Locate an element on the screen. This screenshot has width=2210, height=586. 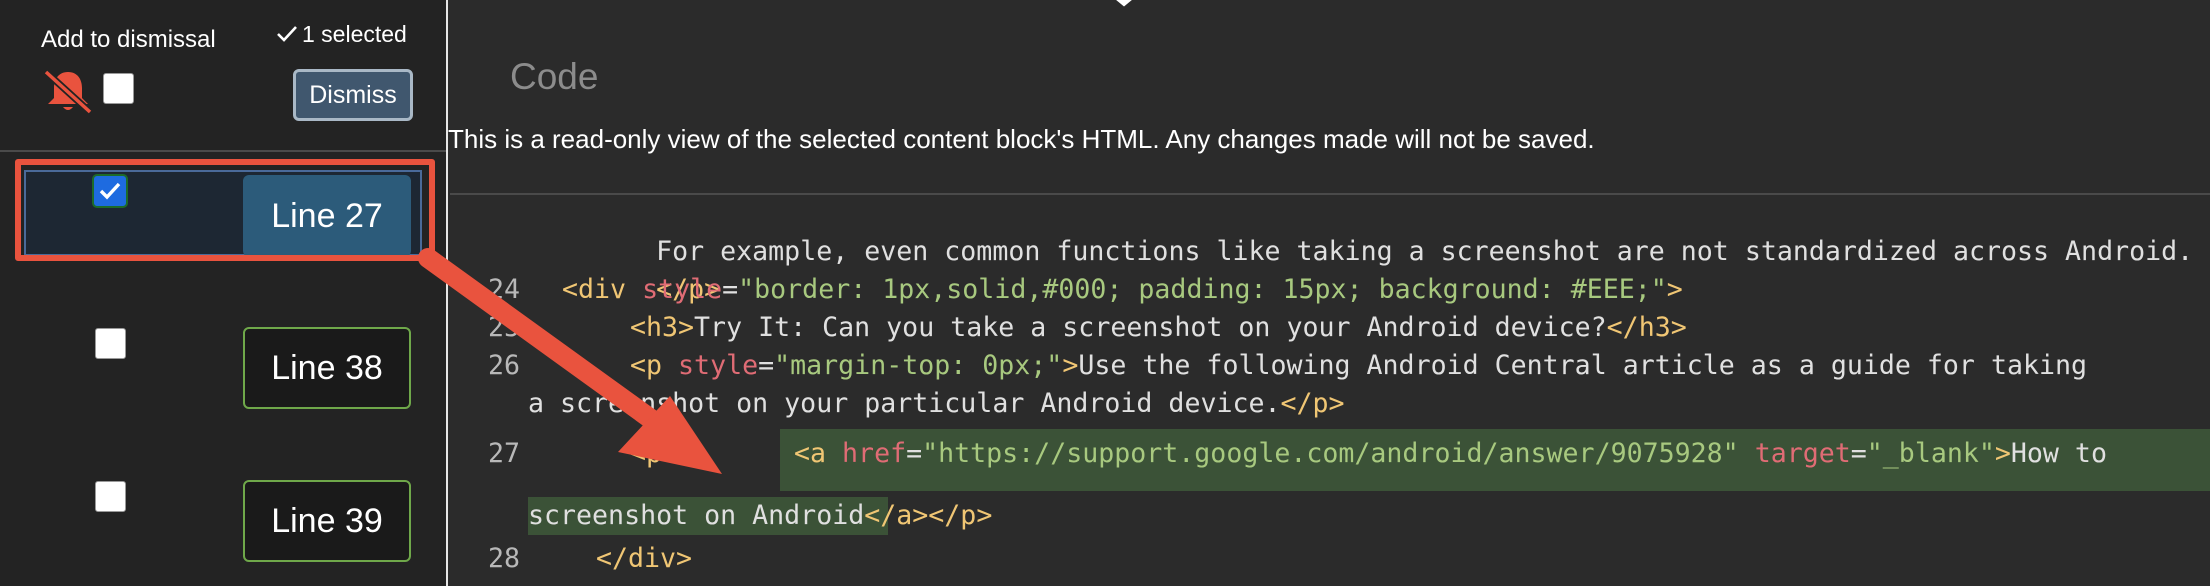
add-dismissal-label: Add to dismissal is located at coordinates (128, 39).